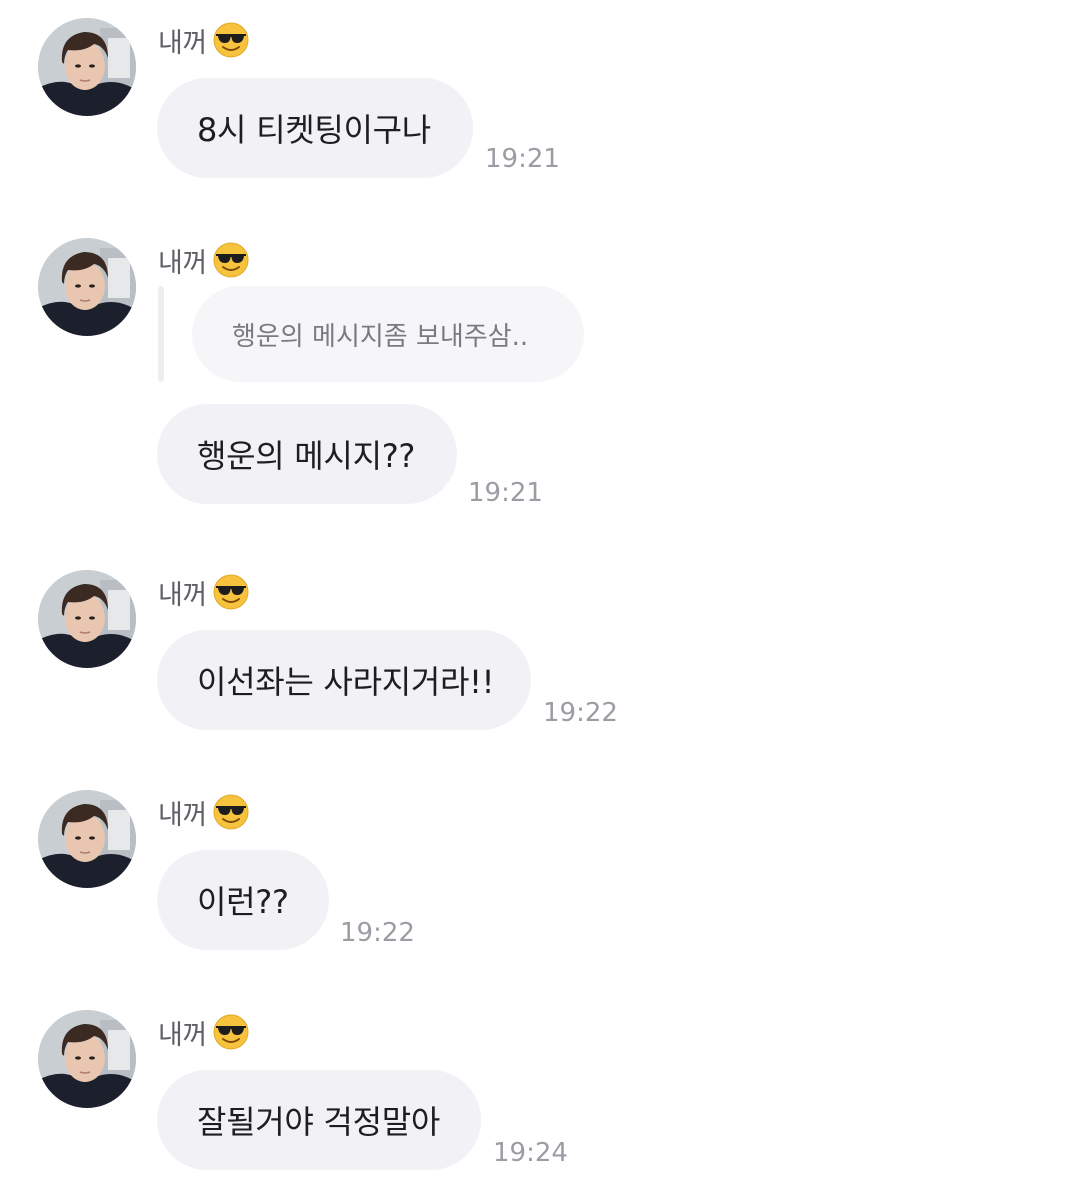 The image size is (1077, 1200). What do you see at coordinates (319, 1120) in the screenshot?
I see `message-bubble: 잘될거야 걱정말아` at bounding box center [319, 1120].